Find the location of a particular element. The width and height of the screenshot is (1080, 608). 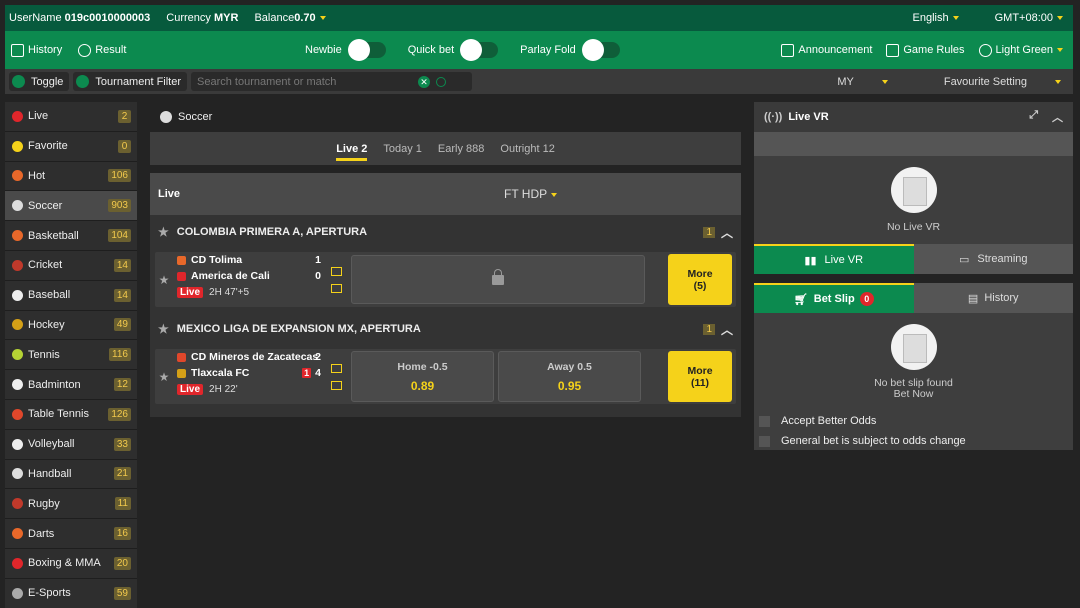

search-box: ✕ is located at coordinates (332, 81).